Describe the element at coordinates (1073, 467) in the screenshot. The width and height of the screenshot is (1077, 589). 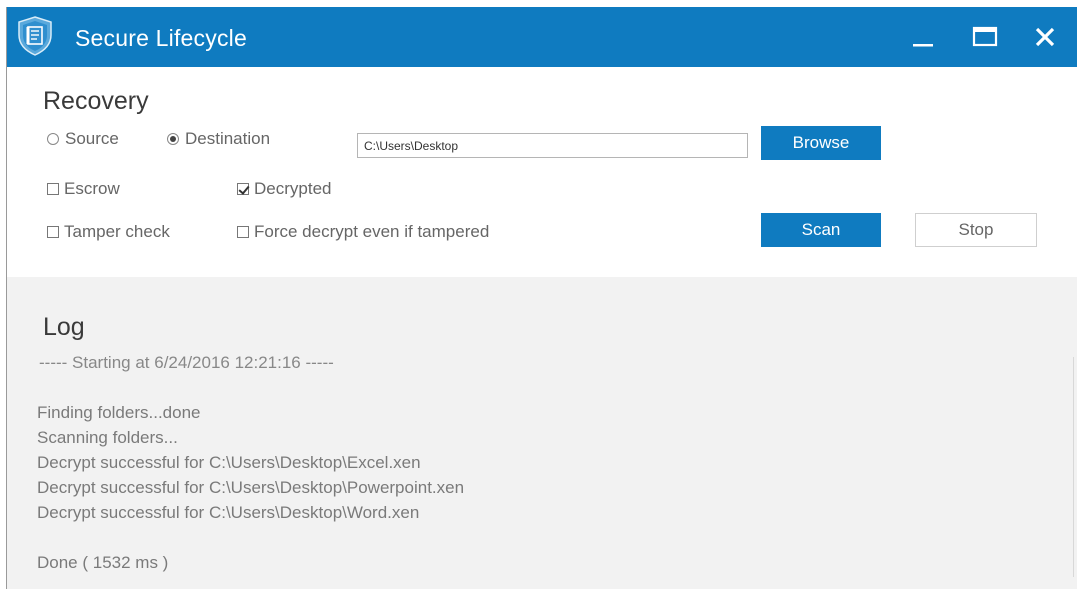
I see `log-scrollbar` at that location.